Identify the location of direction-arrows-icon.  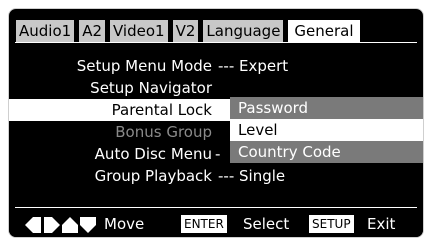
(60, 225).